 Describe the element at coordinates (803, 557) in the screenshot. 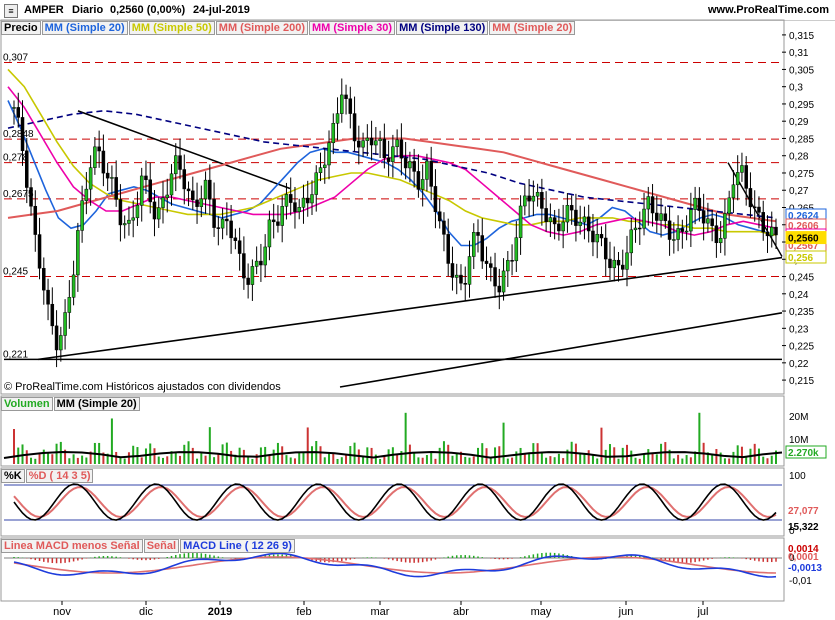

I see `macd-value: 0,0001` at that location.